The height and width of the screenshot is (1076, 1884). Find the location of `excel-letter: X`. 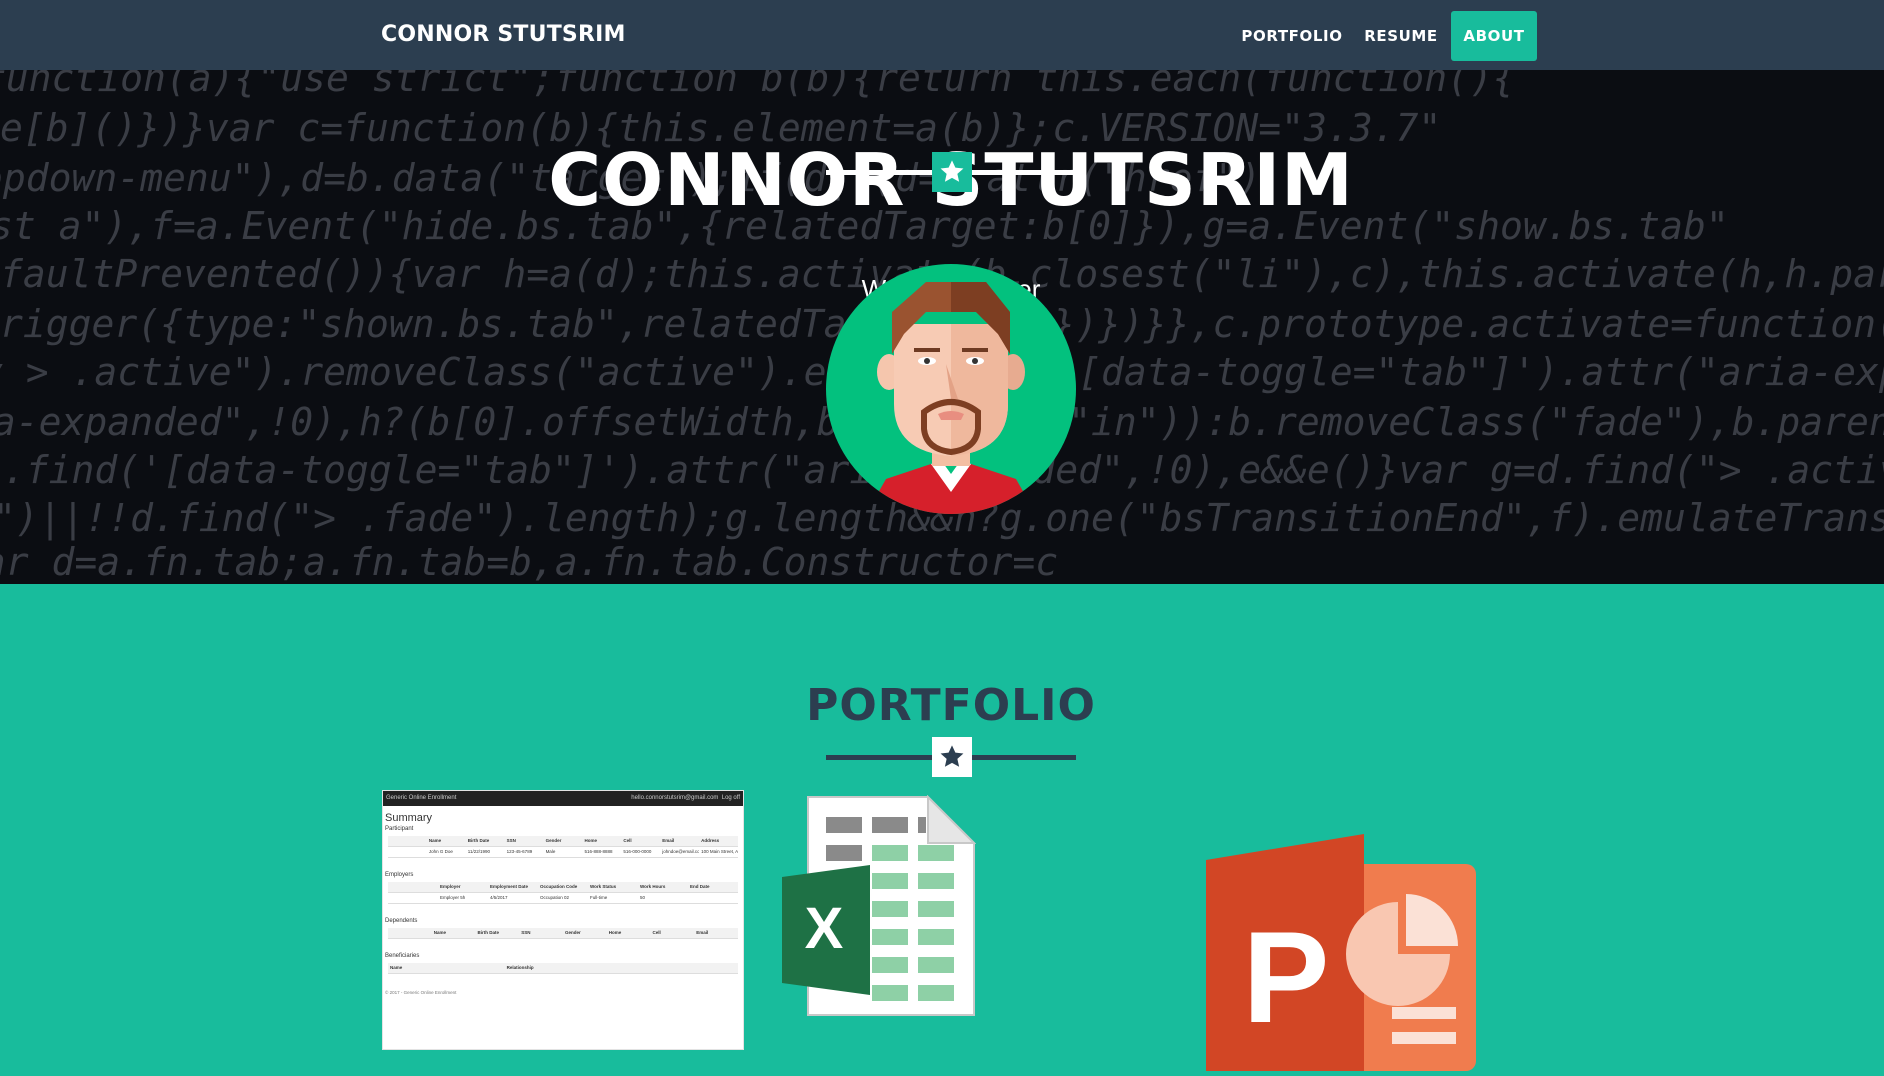

excel-letter: X is located at coordinates (824, 928).